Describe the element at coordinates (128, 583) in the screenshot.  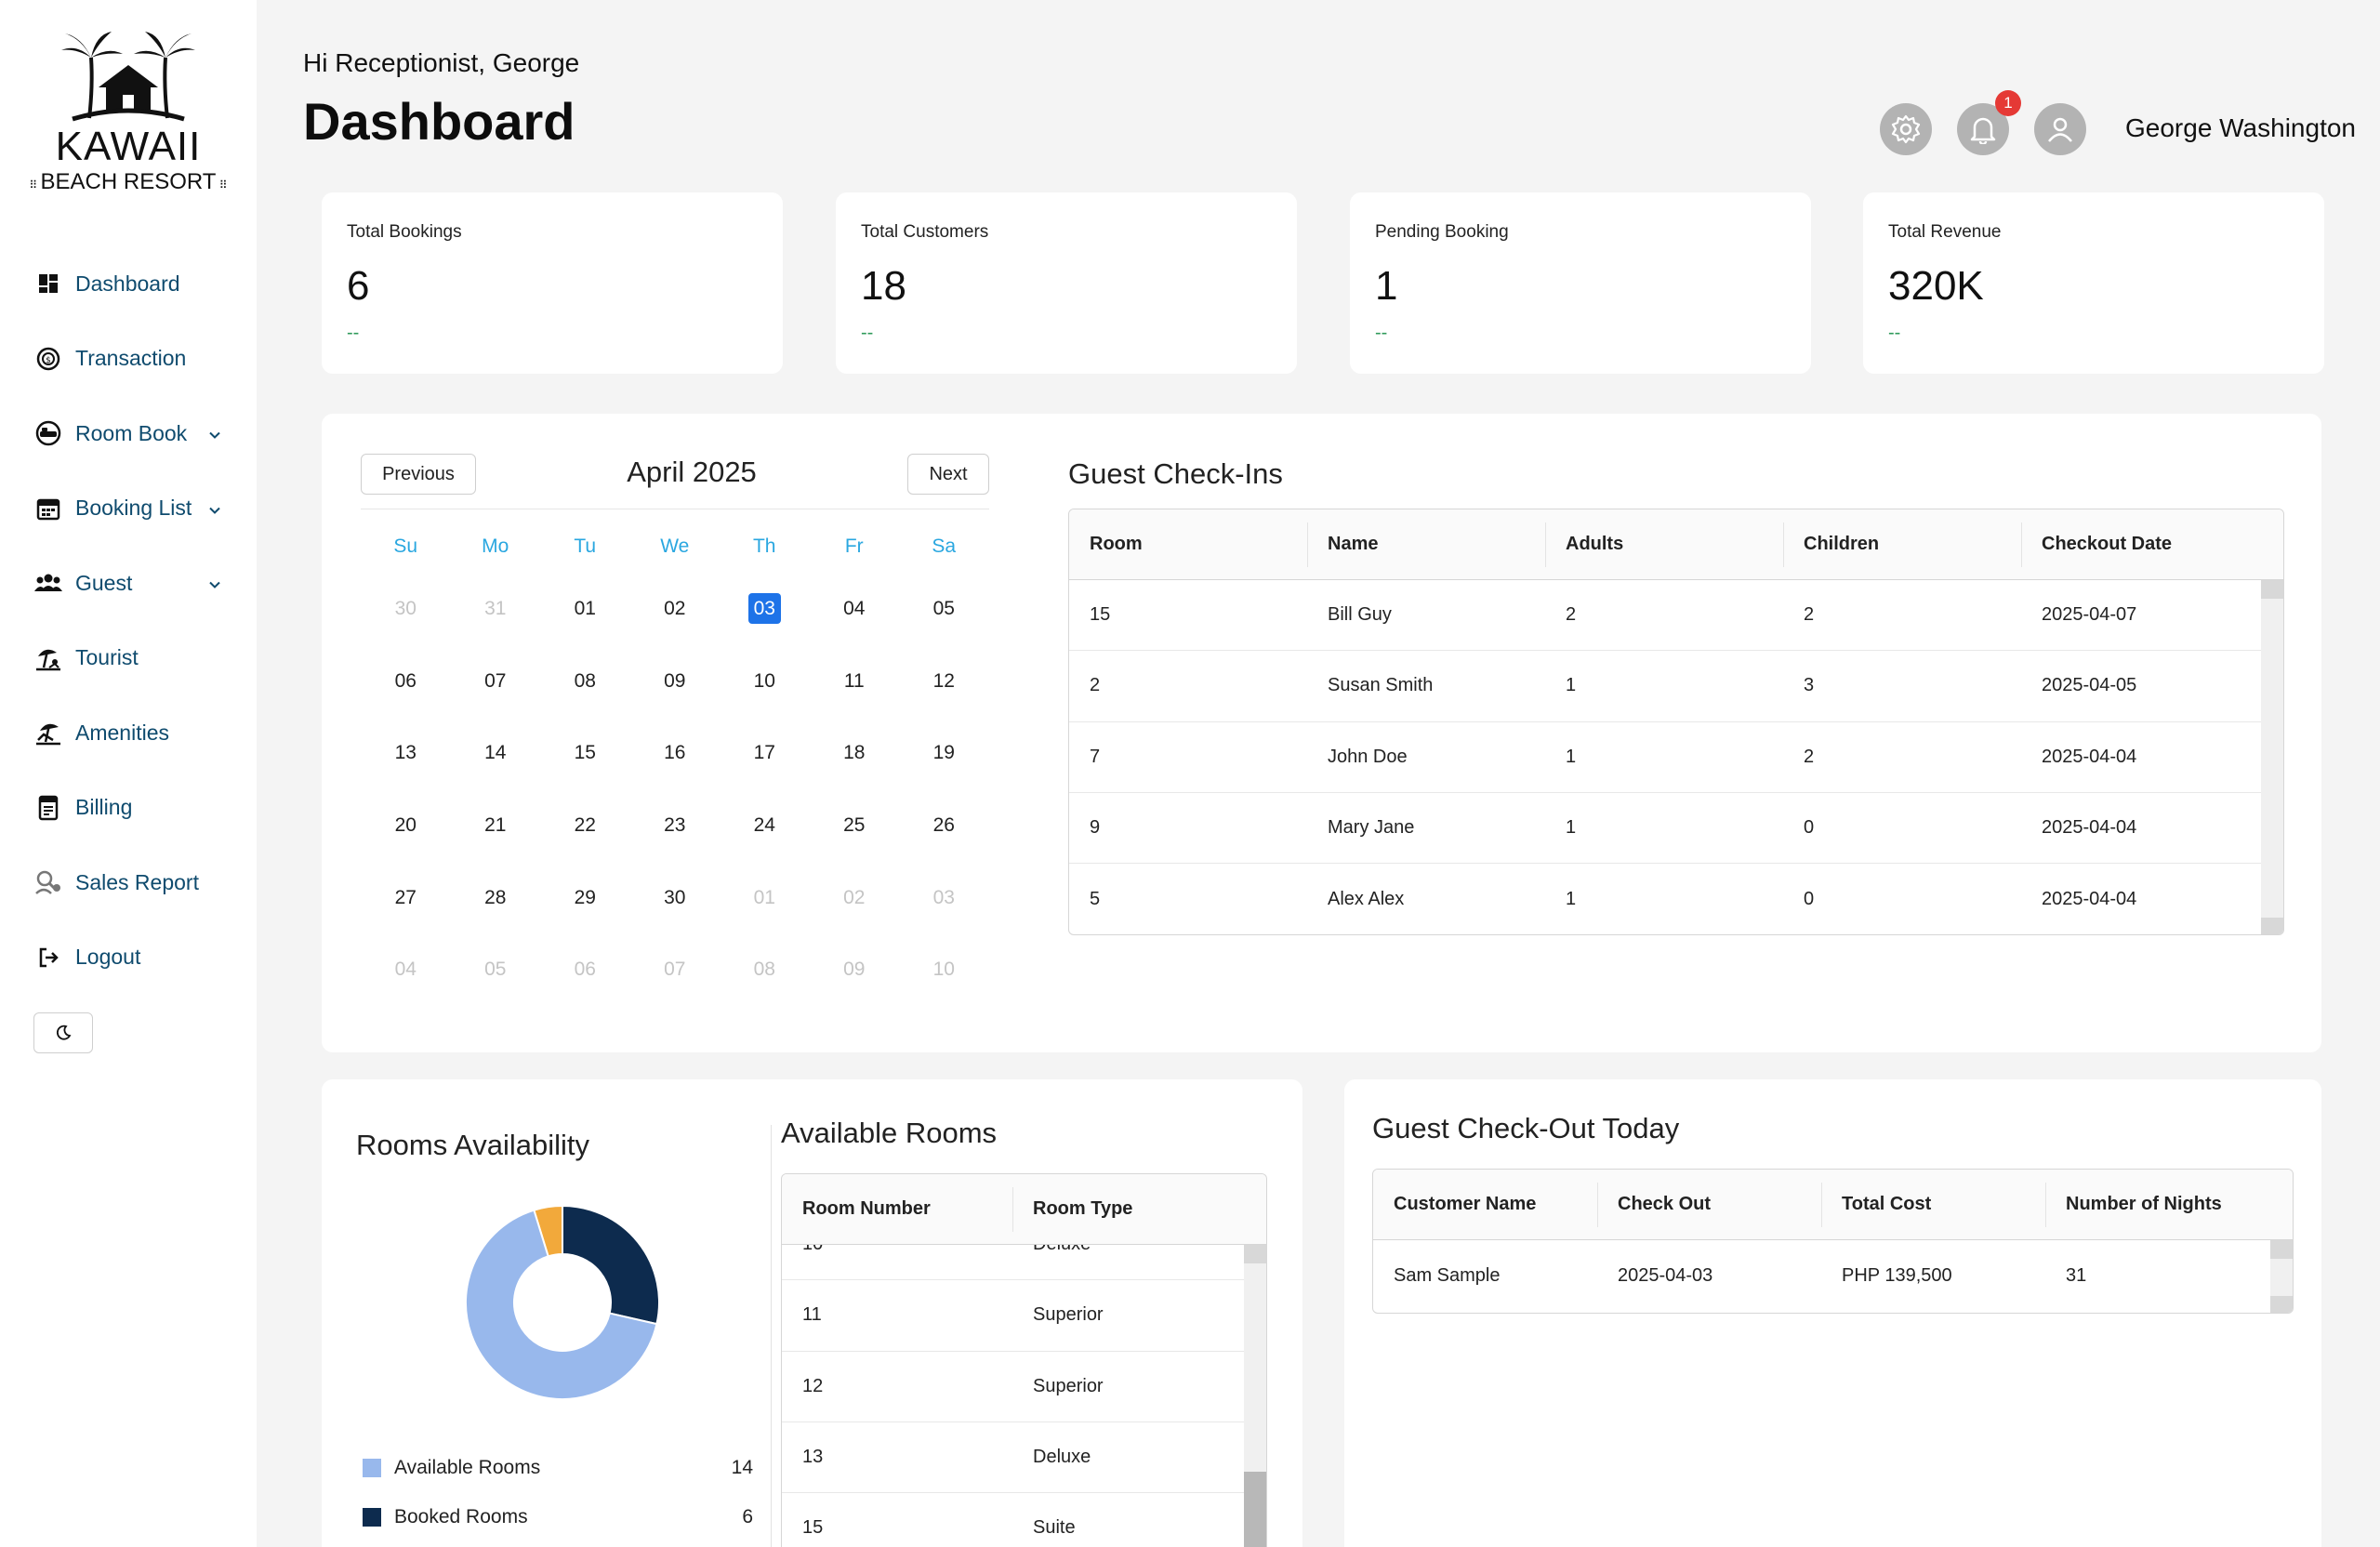
I see `sidebar-item-guest: Guest` at that location.